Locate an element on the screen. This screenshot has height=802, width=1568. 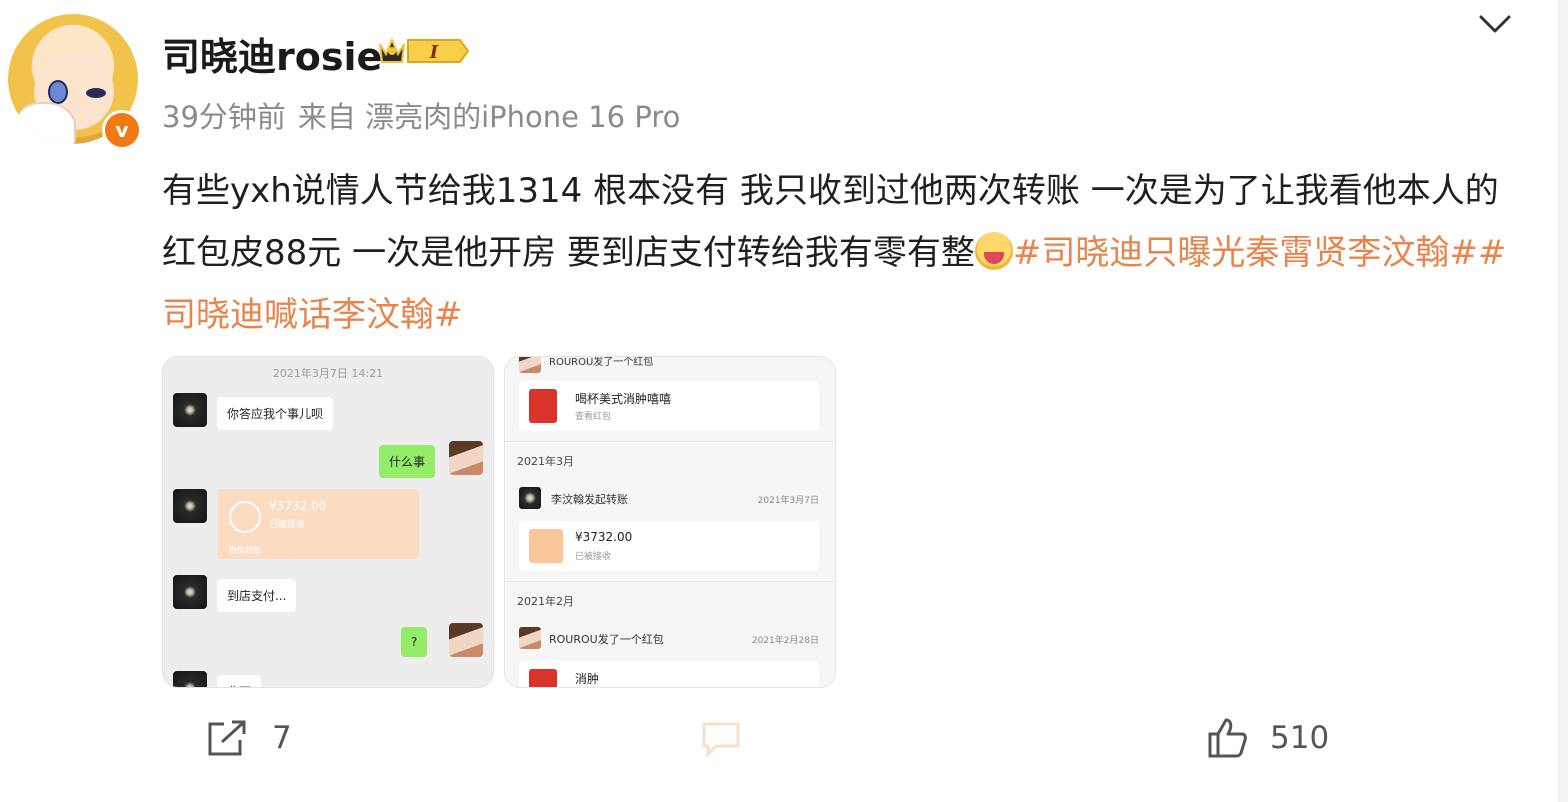
chat-timestamp: 2021年3月7日 14:21 is located at coordinates (328, 373).